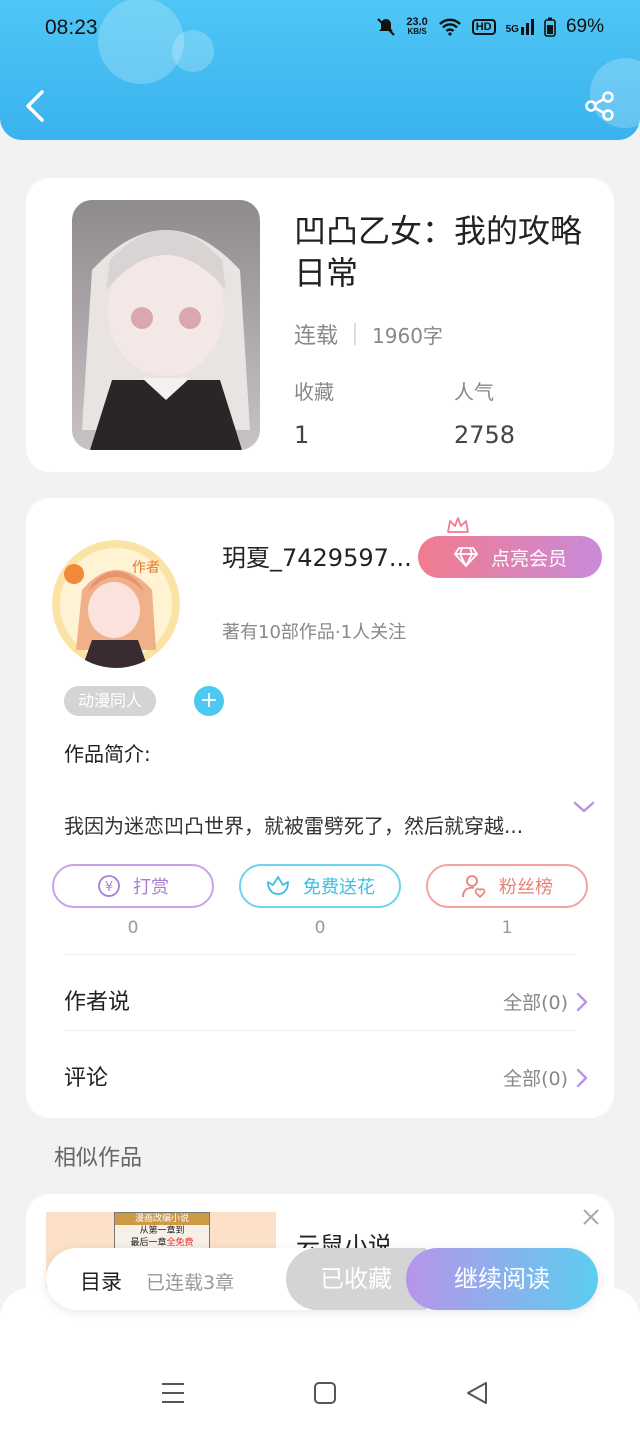 The height and width of the screenshot is (1433, 640). I want to click on battery-icon, so click(550, 27).